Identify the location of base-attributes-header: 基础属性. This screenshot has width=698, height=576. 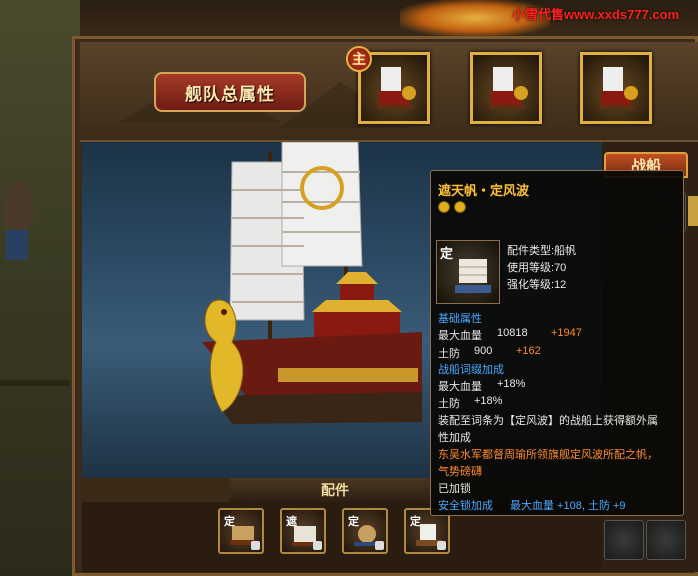
(460, 319).